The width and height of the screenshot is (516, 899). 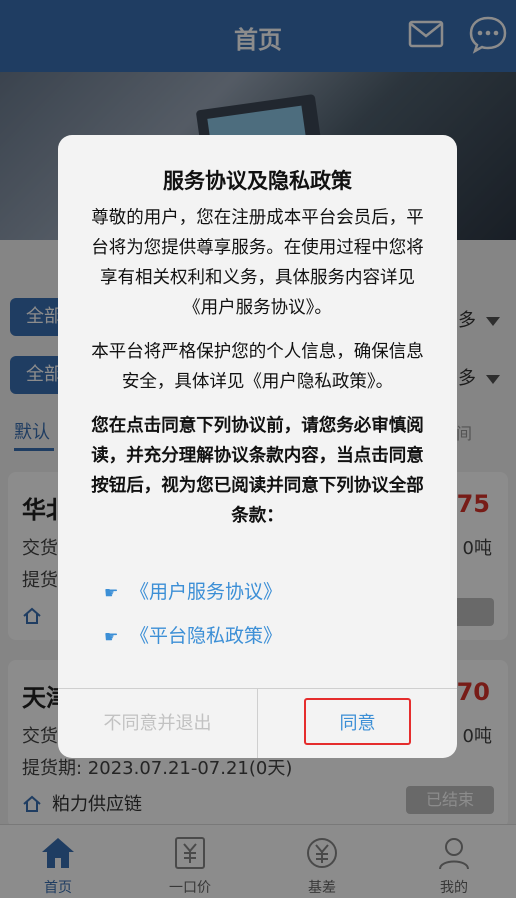 I want to click on dialog-footer: 不同意并退出 同意, so click(x=257, y=723).